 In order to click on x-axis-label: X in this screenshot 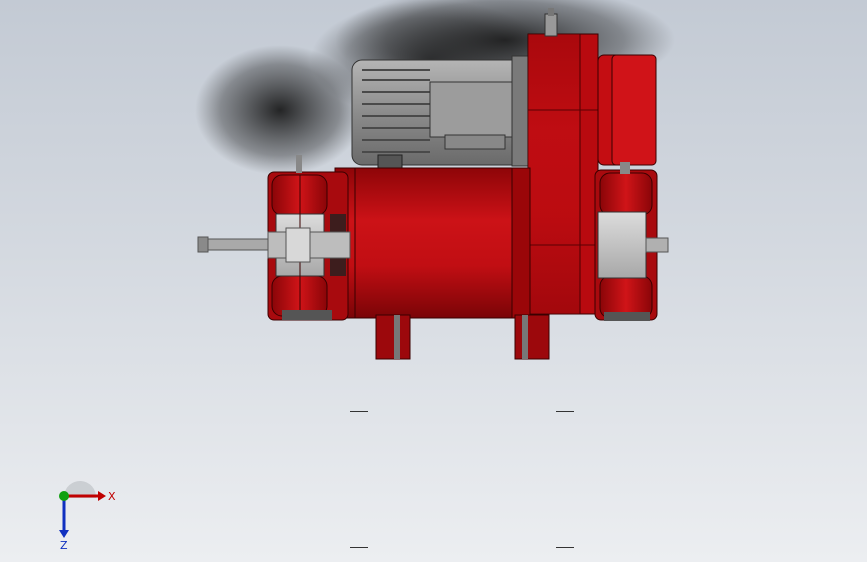, I will do `click(112, 496)`.